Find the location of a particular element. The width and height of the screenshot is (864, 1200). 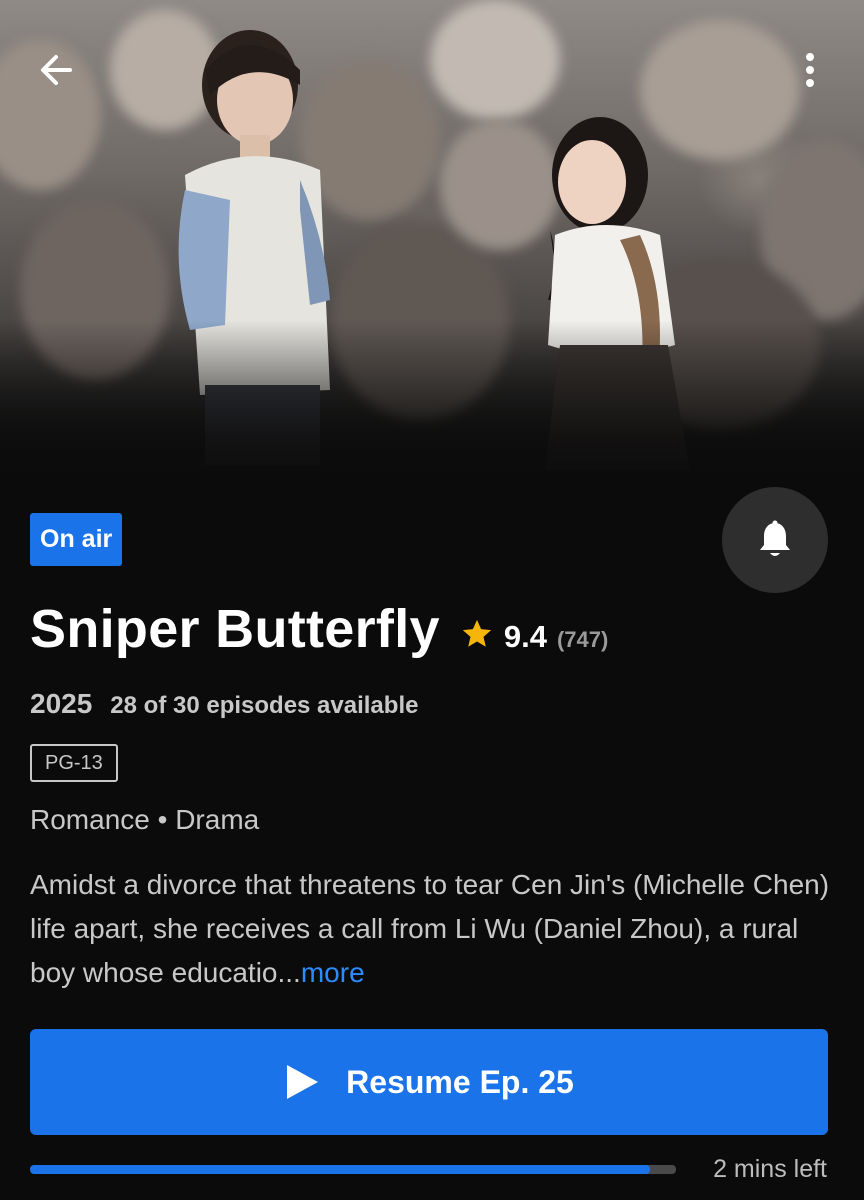

star-icon is located at coordinates (477, 633).